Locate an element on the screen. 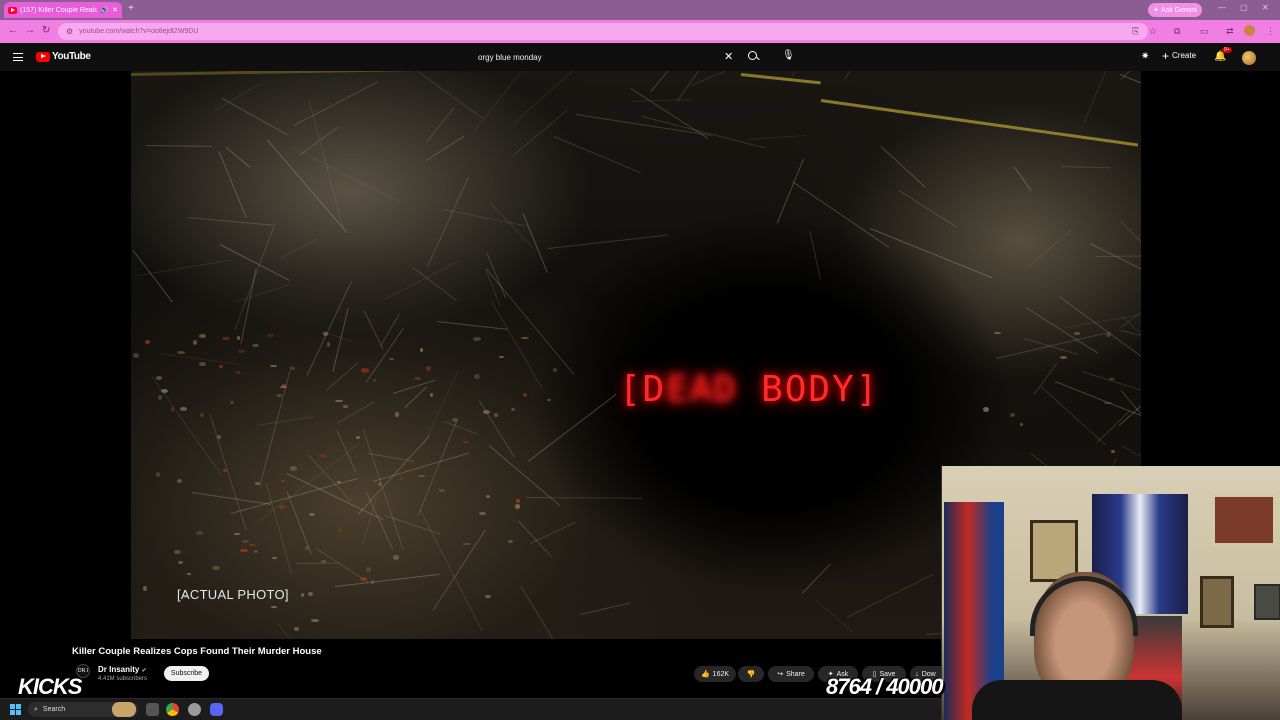  dislike-button: 👎 is located at coordinates (751, 674).